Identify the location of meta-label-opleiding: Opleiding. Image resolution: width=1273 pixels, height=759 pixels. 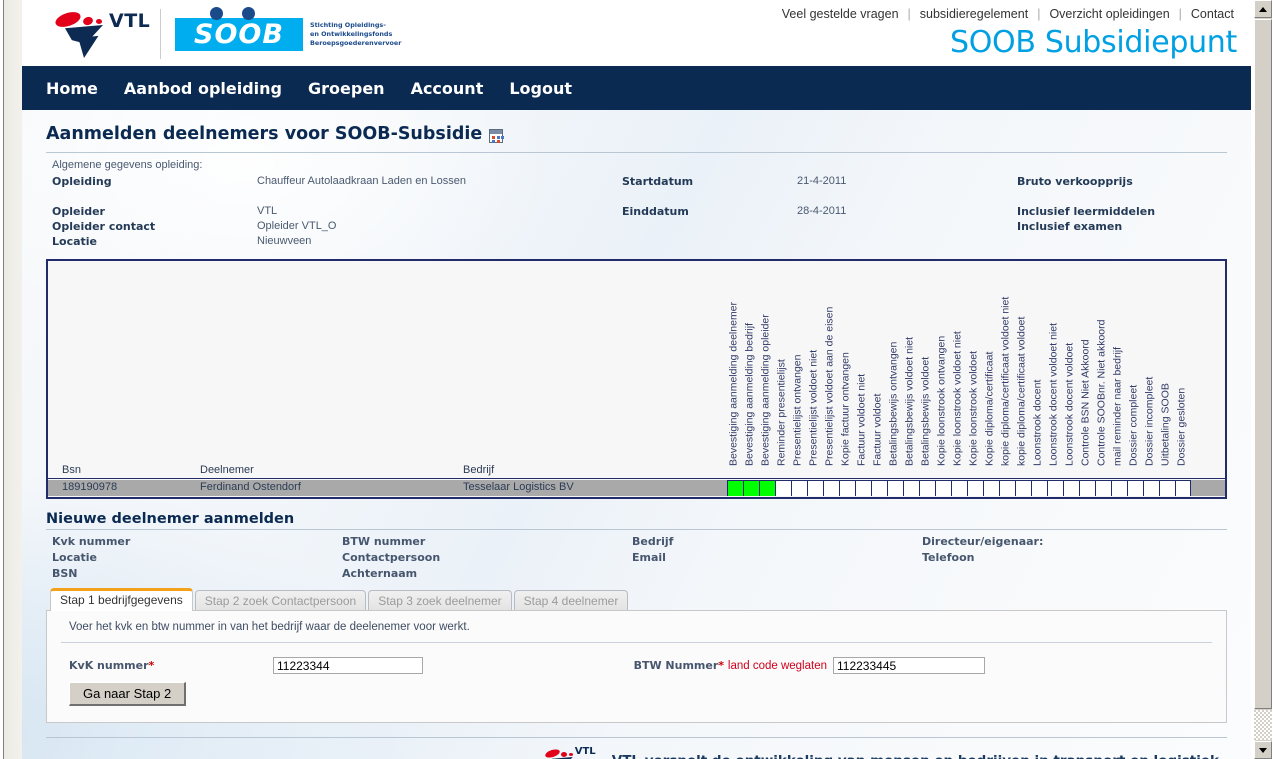
(82, 181).